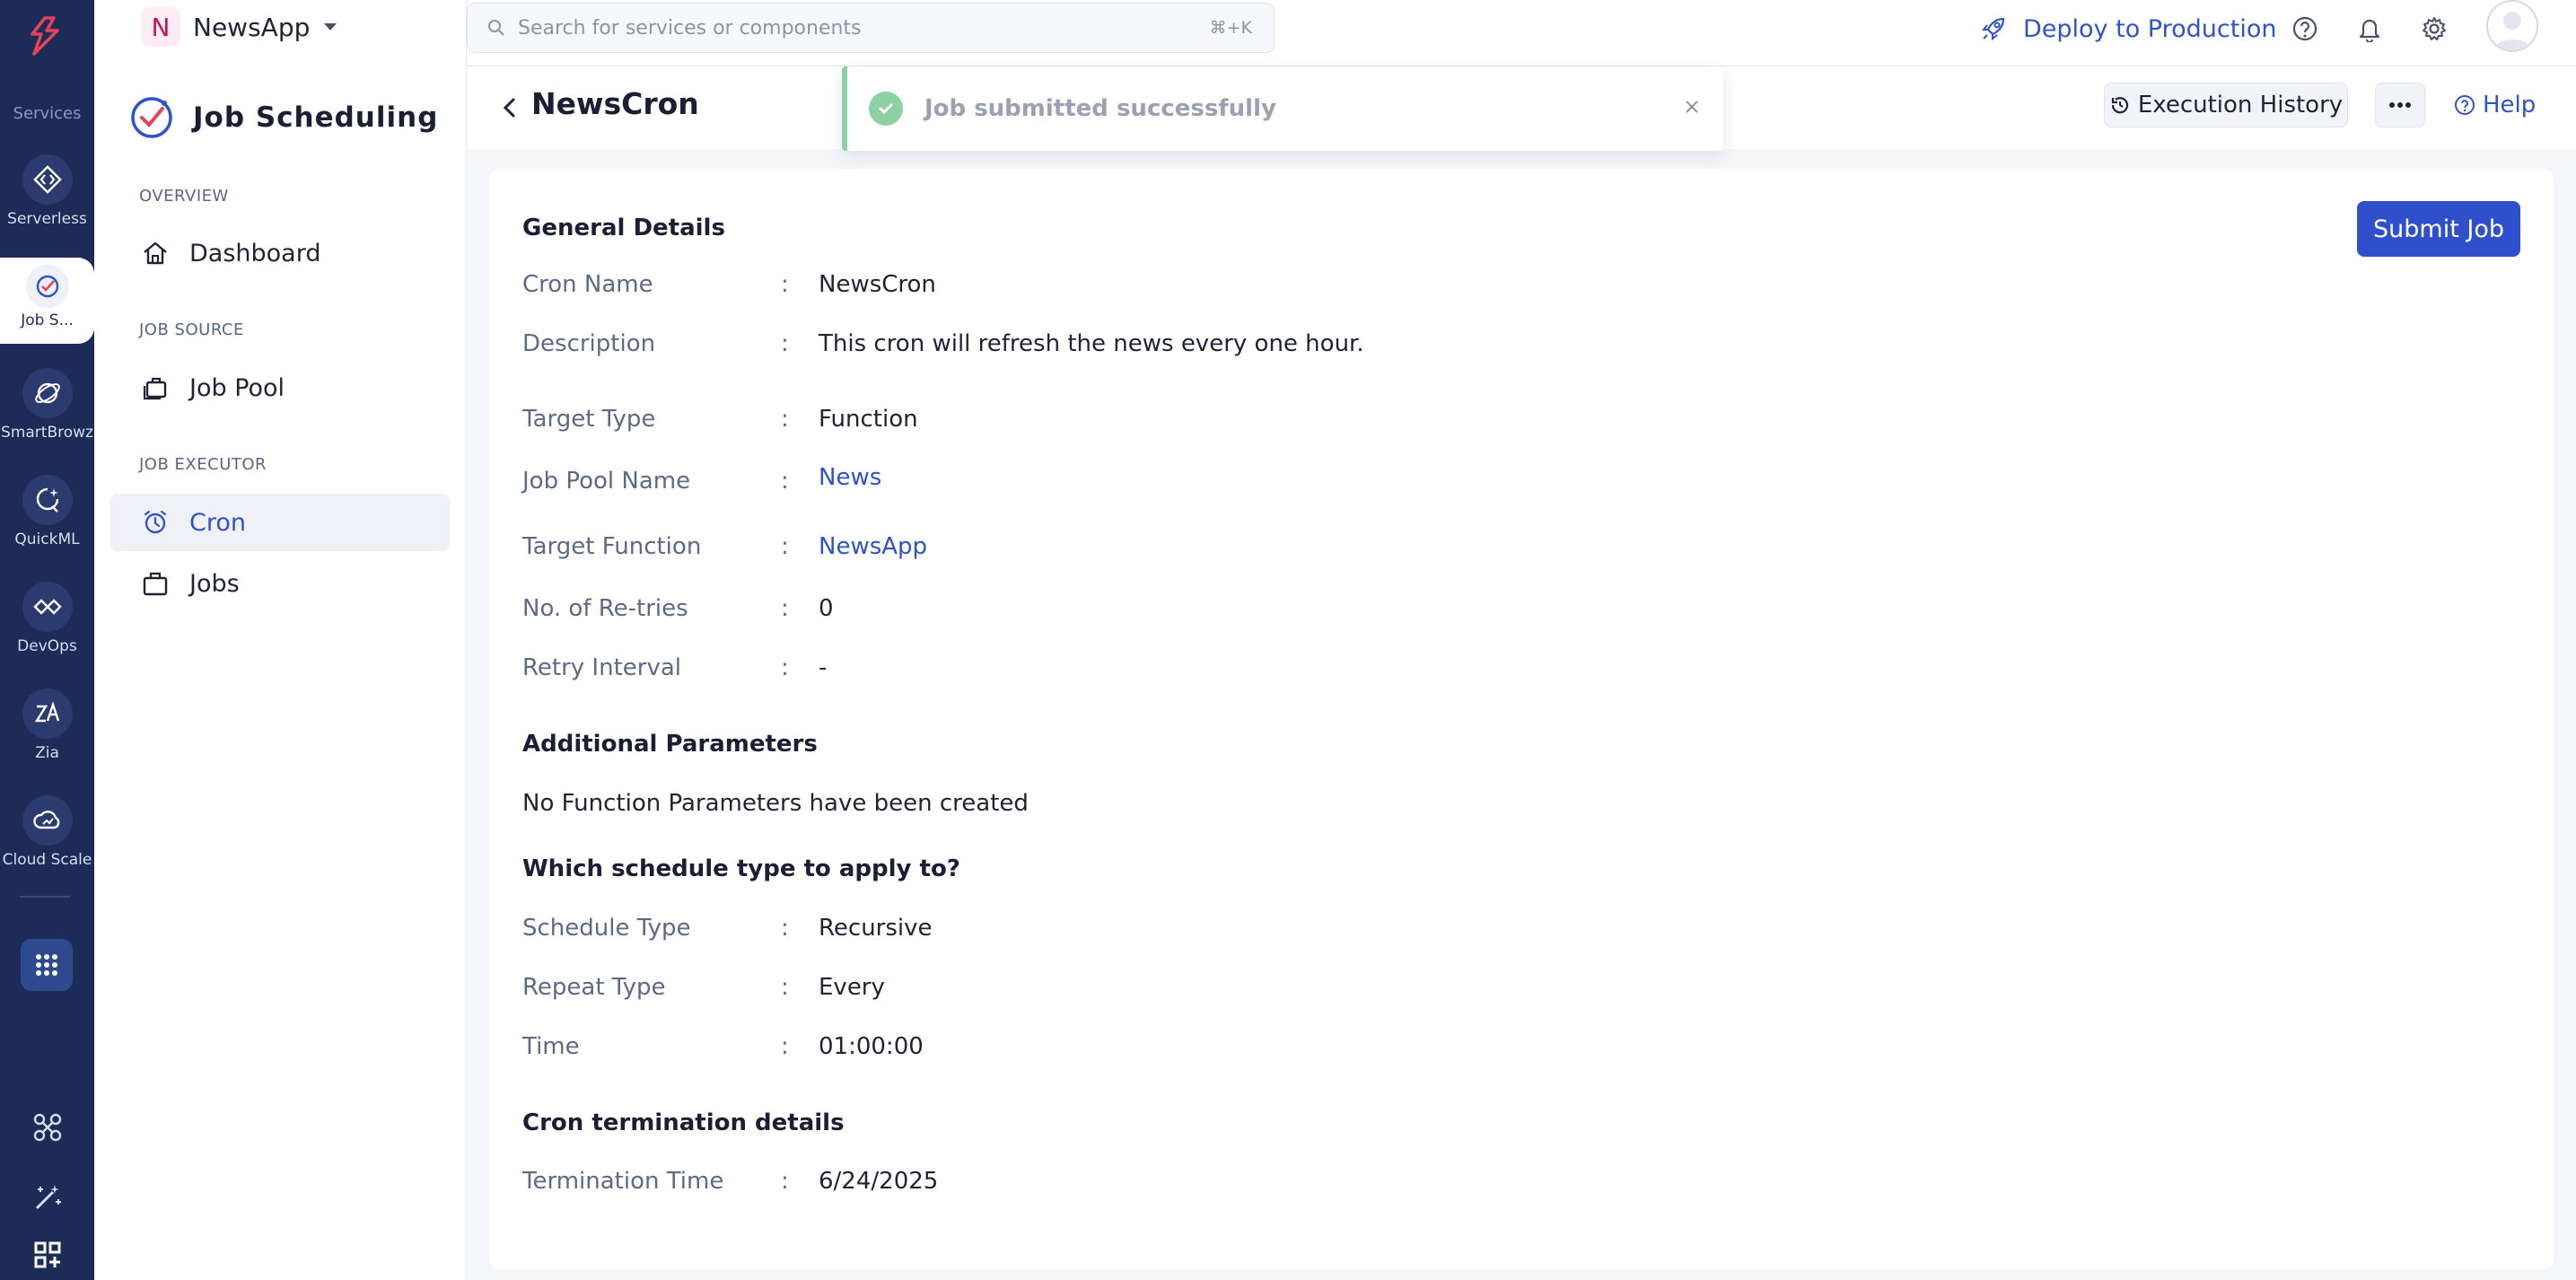 Image resolution: width=2576 pixels, height=1280 pixels. I want to click on help-link: Help, so click(2495, 105).